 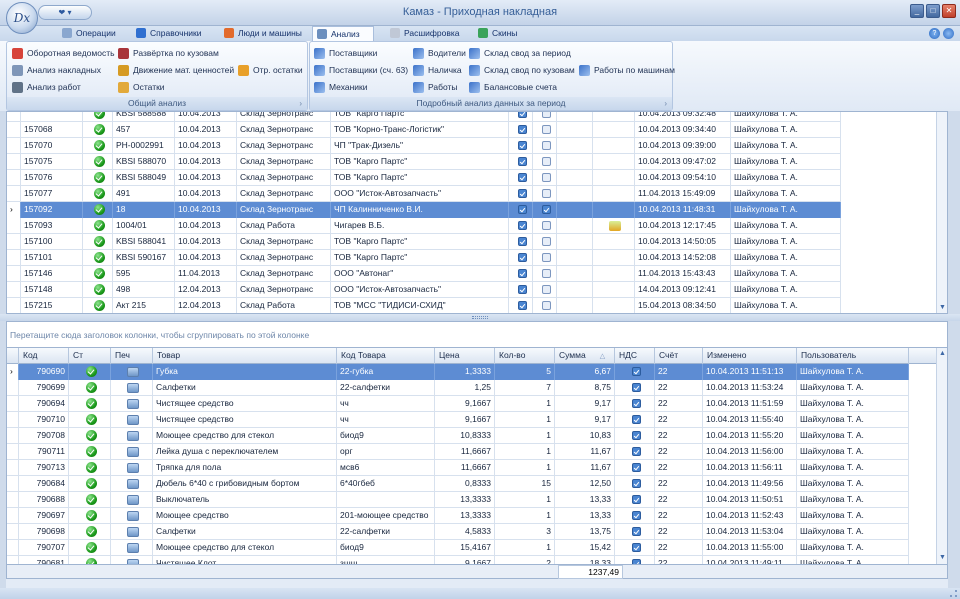 I want to click on goods-movement-button: Движение мат. ценностей, so click(x=175, y=70).